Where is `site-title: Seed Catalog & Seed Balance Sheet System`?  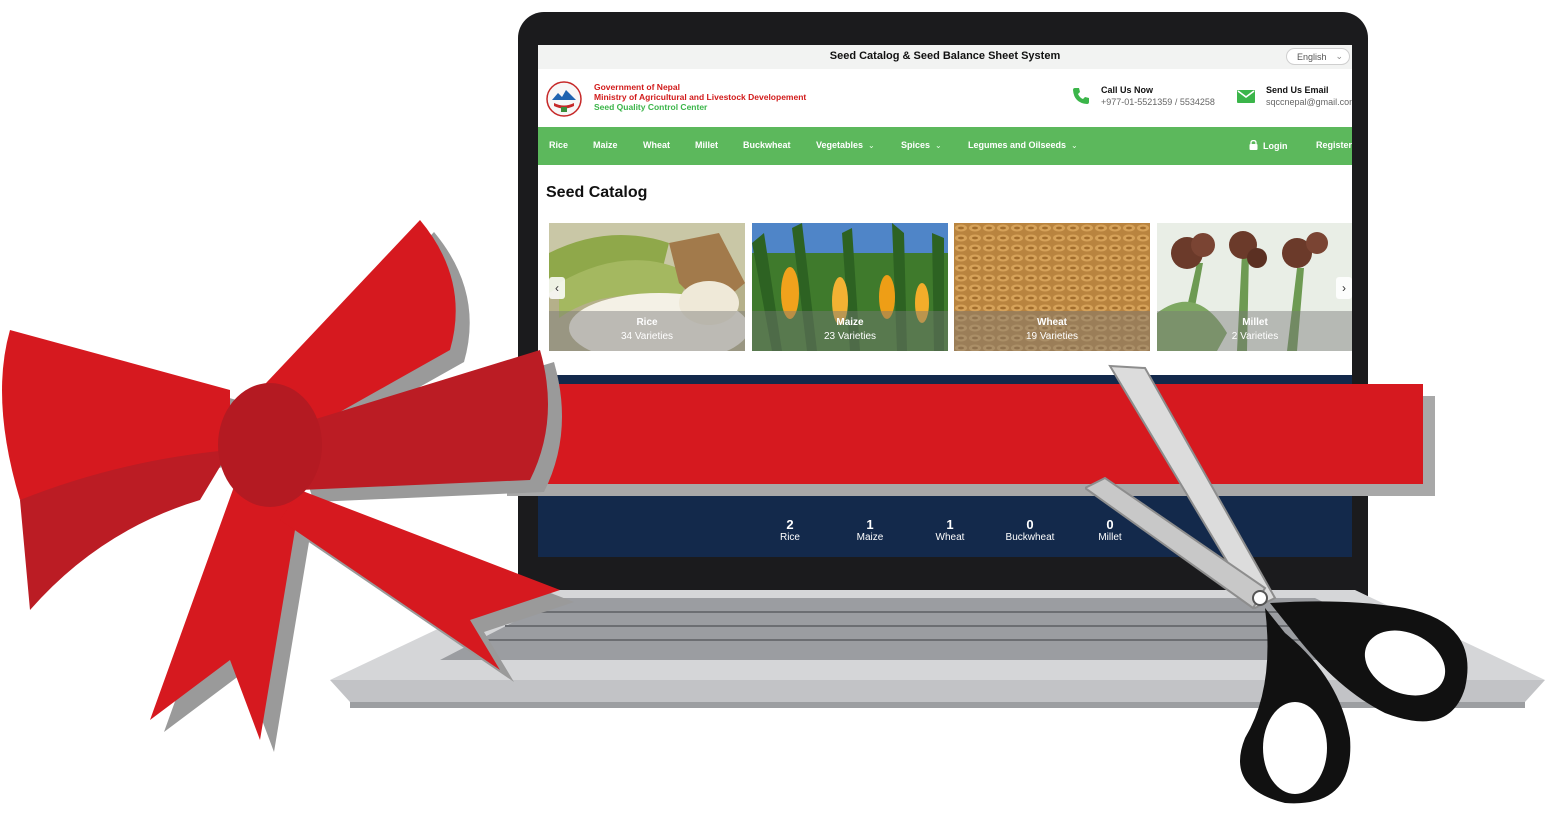 site-title: Seed Catalog & Seed Balance Sheet System is located at coordinates (945, 56).